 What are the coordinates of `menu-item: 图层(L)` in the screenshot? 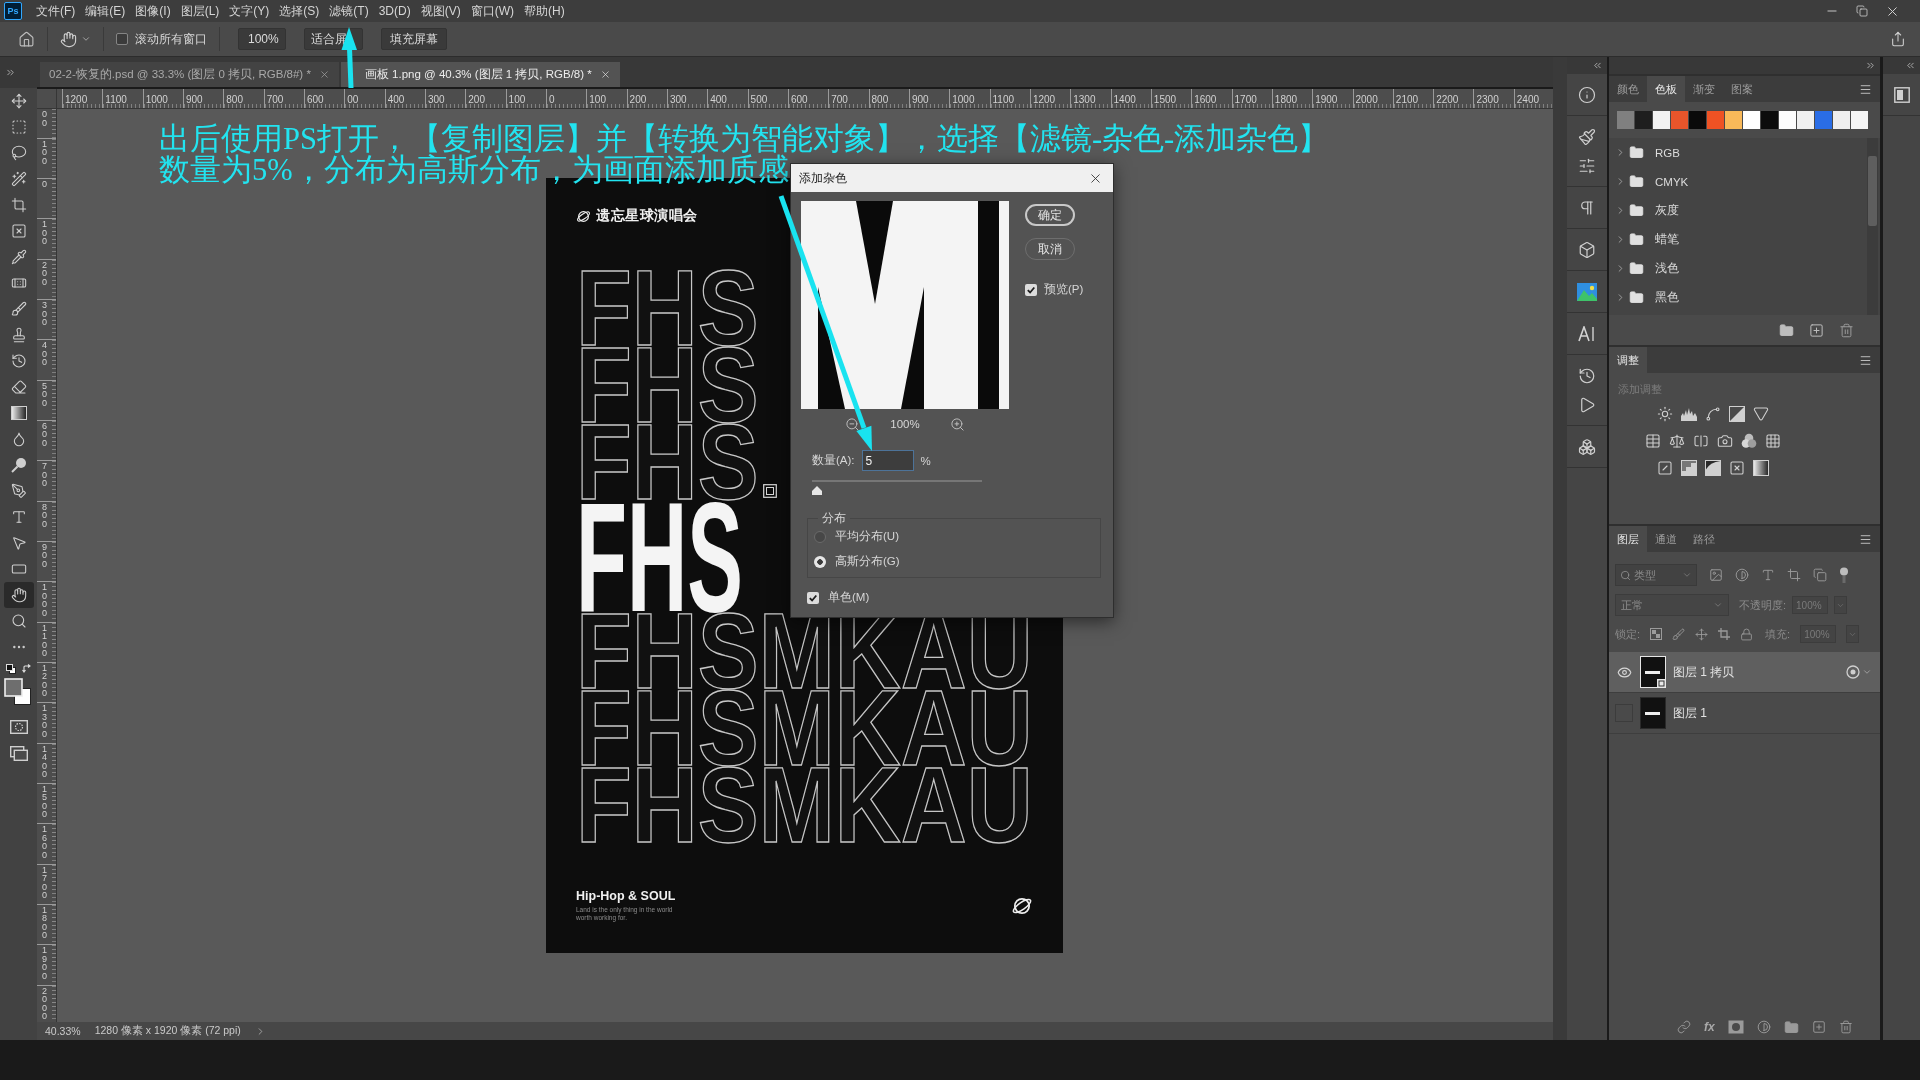 It's located at (200, 11).